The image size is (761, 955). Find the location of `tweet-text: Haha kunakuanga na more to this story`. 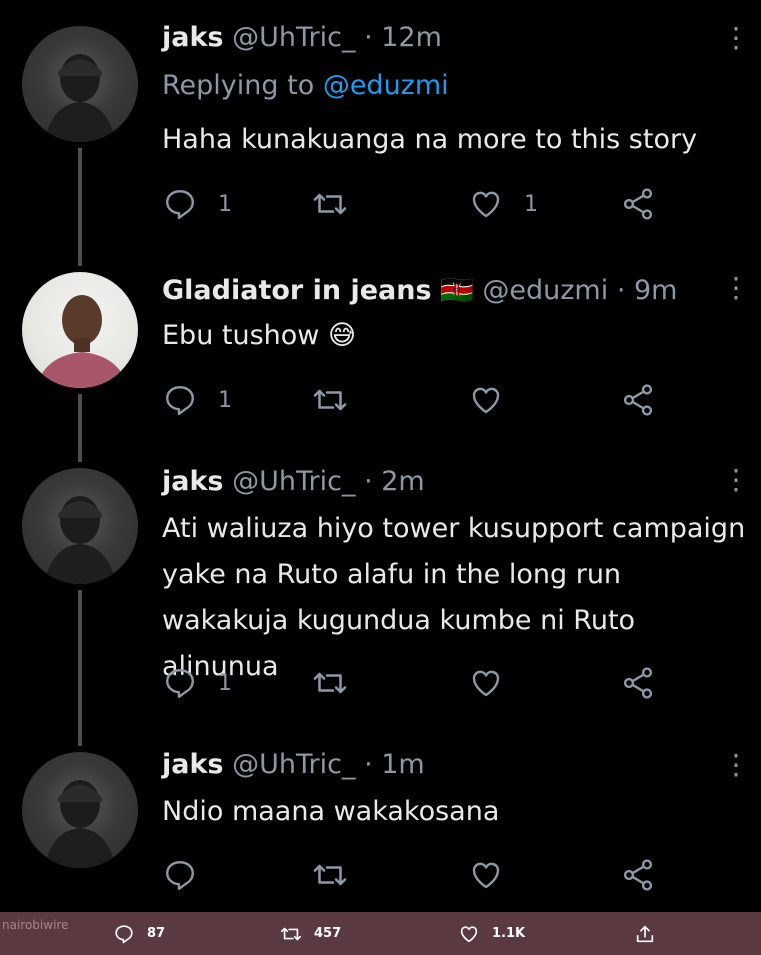

tweet-text: Haha kunakuanga na more to this story is located at coordinates (430, 139).